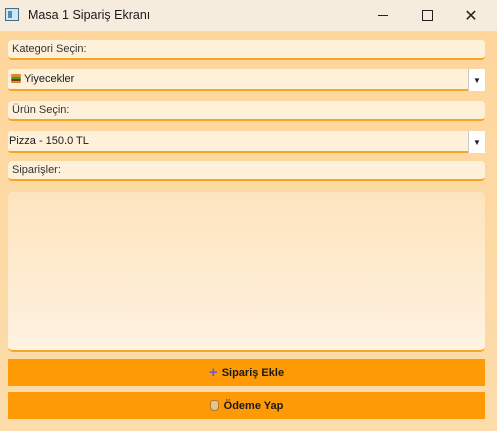 The image size is (497, 431). I want to click on money-bag-icon, so click(214, 405).